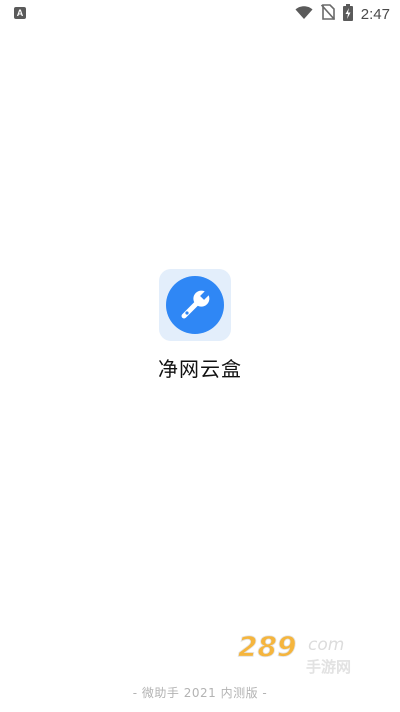  I want to click on status-time: 2:47, so click(375, 14).